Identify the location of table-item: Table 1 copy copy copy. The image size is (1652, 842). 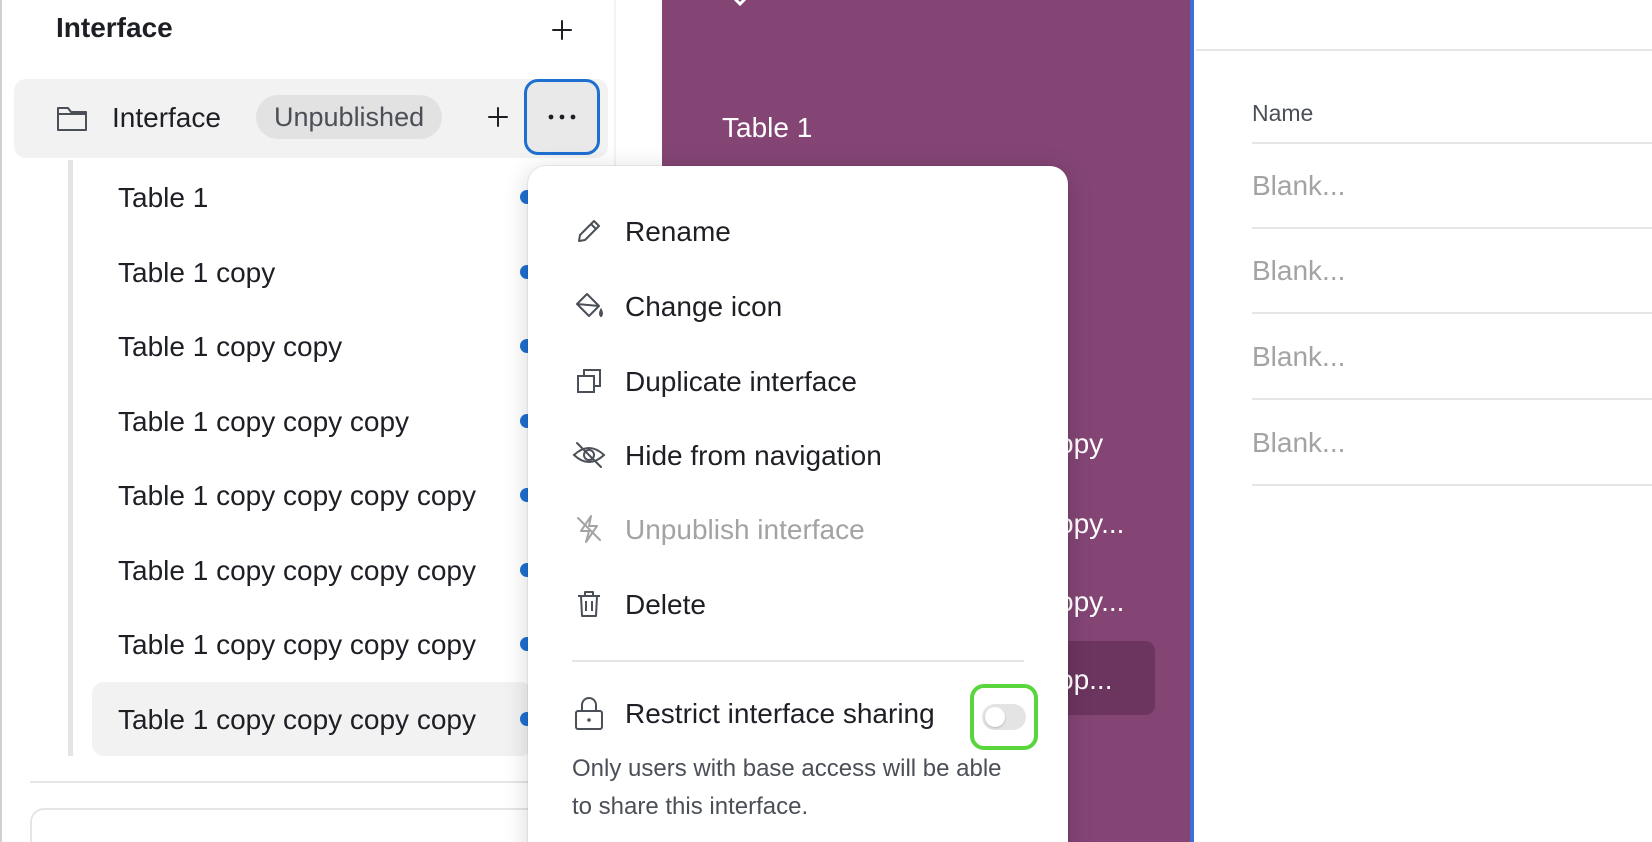
(313, 421).